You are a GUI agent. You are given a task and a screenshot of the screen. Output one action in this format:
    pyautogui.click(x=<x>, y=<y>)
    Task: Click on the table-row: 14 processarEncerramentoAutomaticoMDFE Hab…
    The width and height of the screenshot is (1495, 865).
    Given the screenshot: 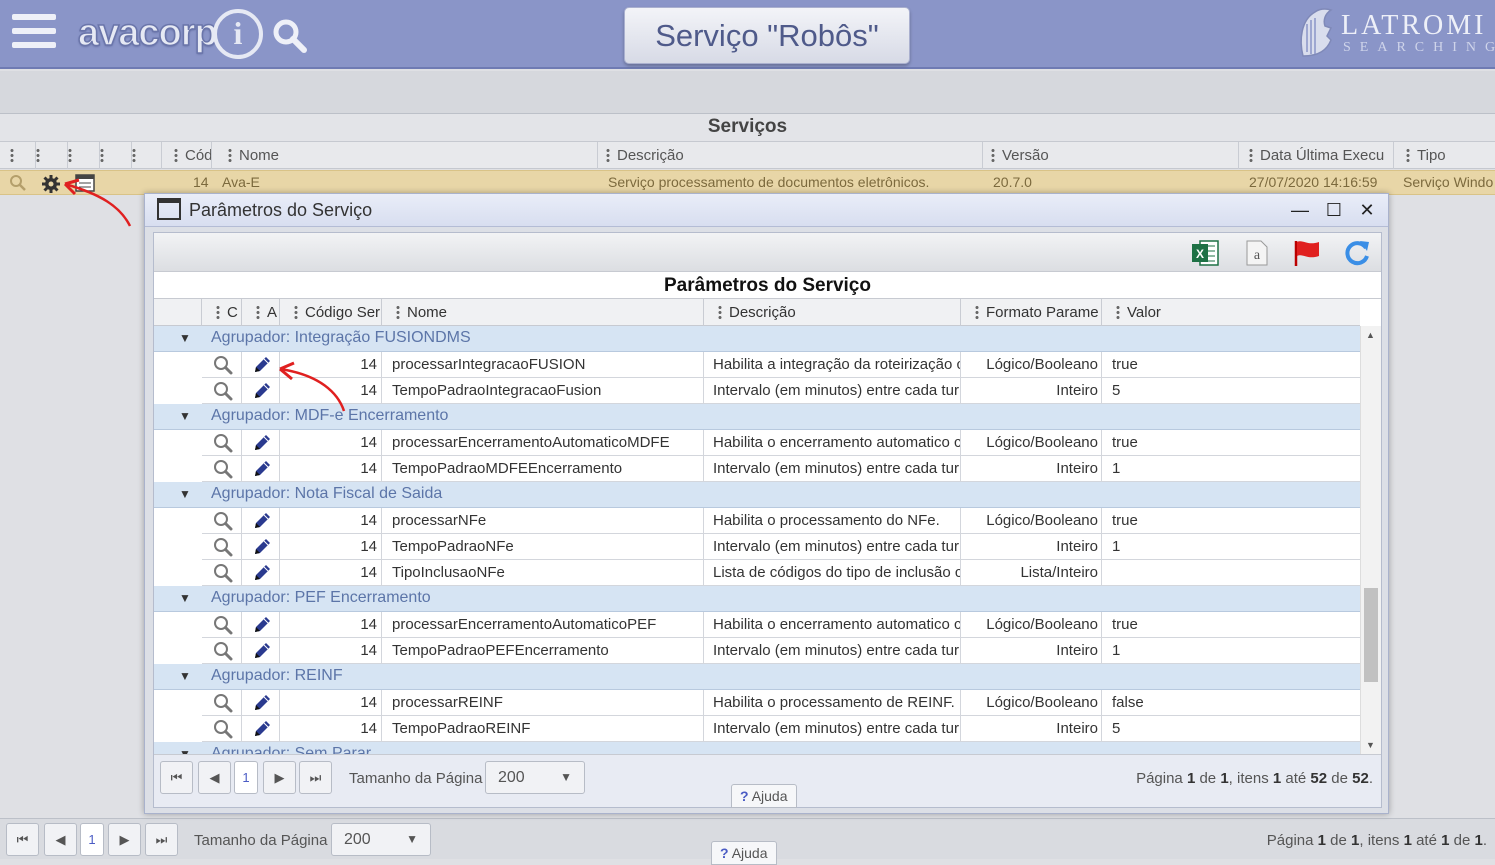 What is the action you would take?
    pyautogui.click(x=781, y=443)
    